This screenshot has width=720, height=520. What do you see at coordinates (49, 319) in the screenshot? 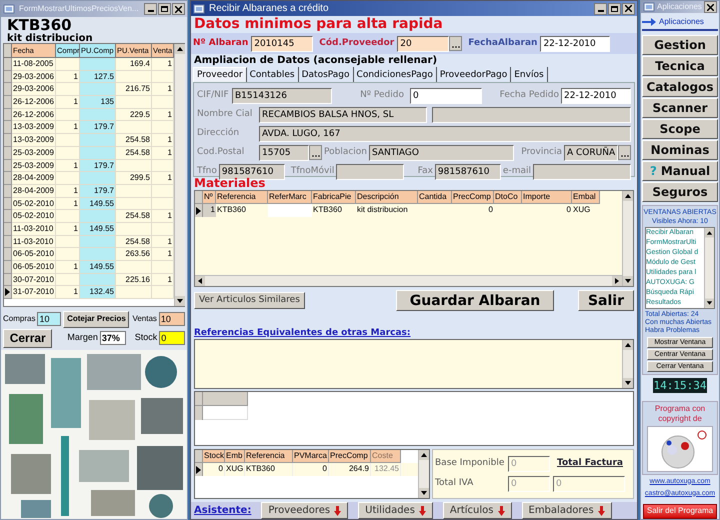
I see `compras-field: 10` at bounding box center [49, 319].